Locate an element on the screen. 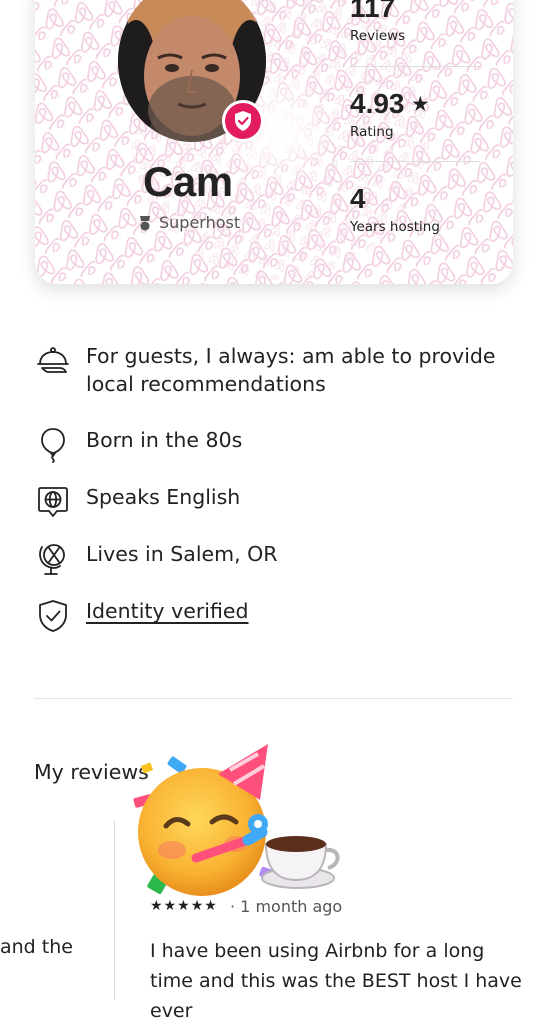 This screenshot has height=1026, width=545. host-name: Cam is located at coordinates (188, 181).